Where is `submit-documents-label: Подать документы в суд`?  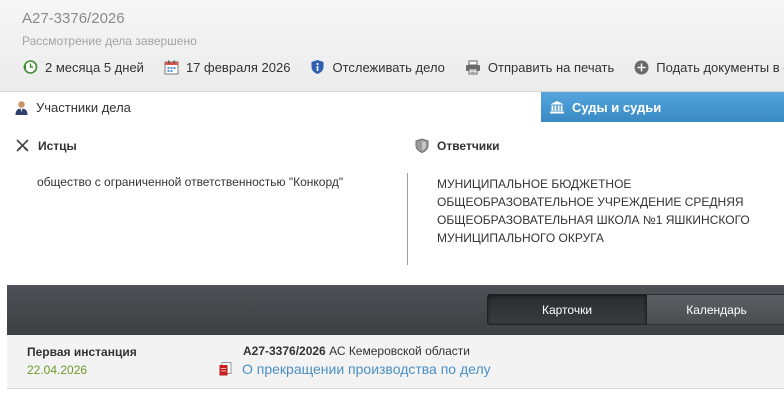
submit-documents-label: Подать документы в суд is located at coordinates (720, 67).